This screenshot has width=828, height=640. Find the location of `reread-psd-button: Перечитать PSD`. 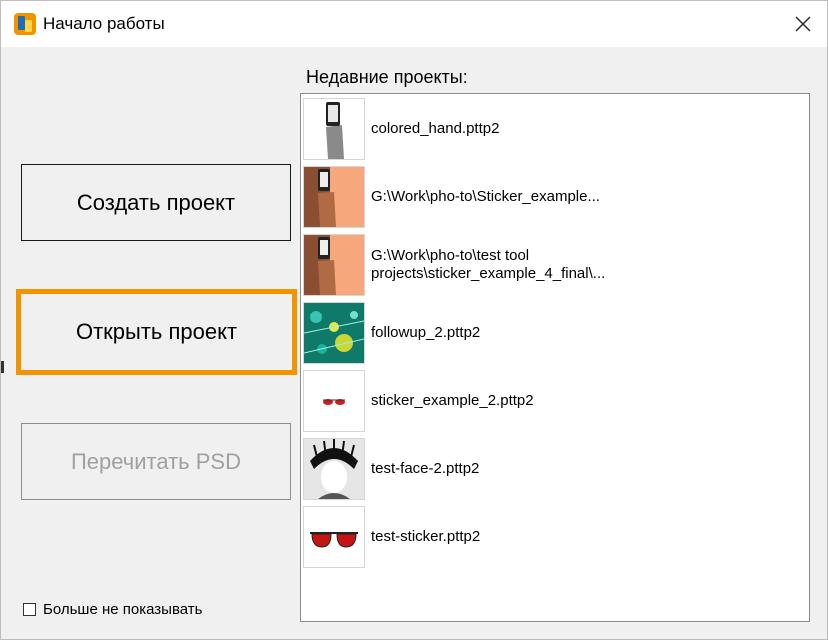

reread-psd-button: Перечитать PSD is located at coordinates (156, 461).